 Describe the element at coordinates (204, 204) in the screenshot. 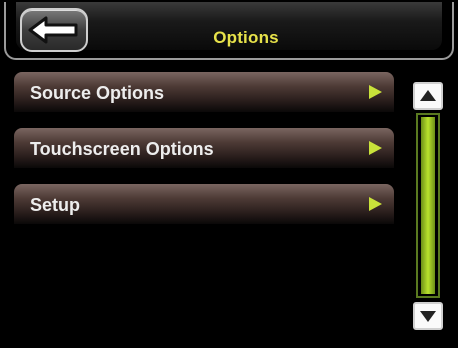

I see `menu-item-setup: Setup` at that location.